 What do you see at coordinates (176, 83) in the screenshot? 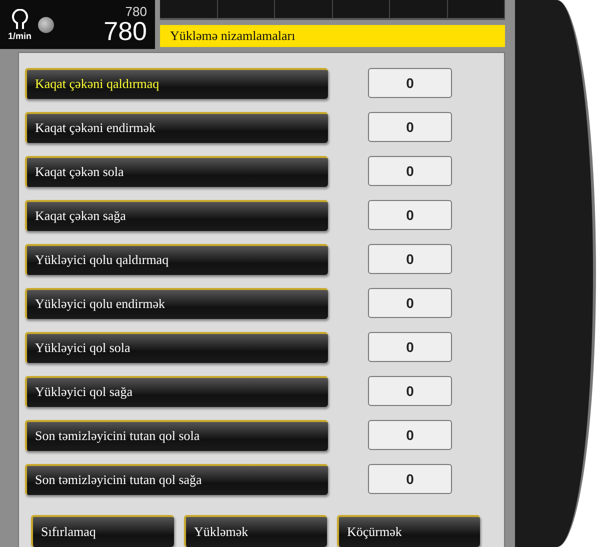
I see `setting-button: Kaqat çəkəni qaldırmaq` at bounding box center [176, 83].